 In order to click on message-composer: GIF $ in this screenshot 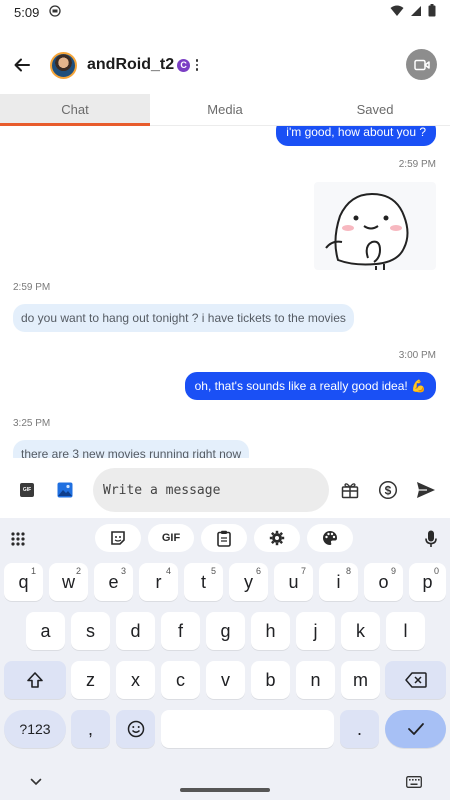, I will do `click(225, 490)`.